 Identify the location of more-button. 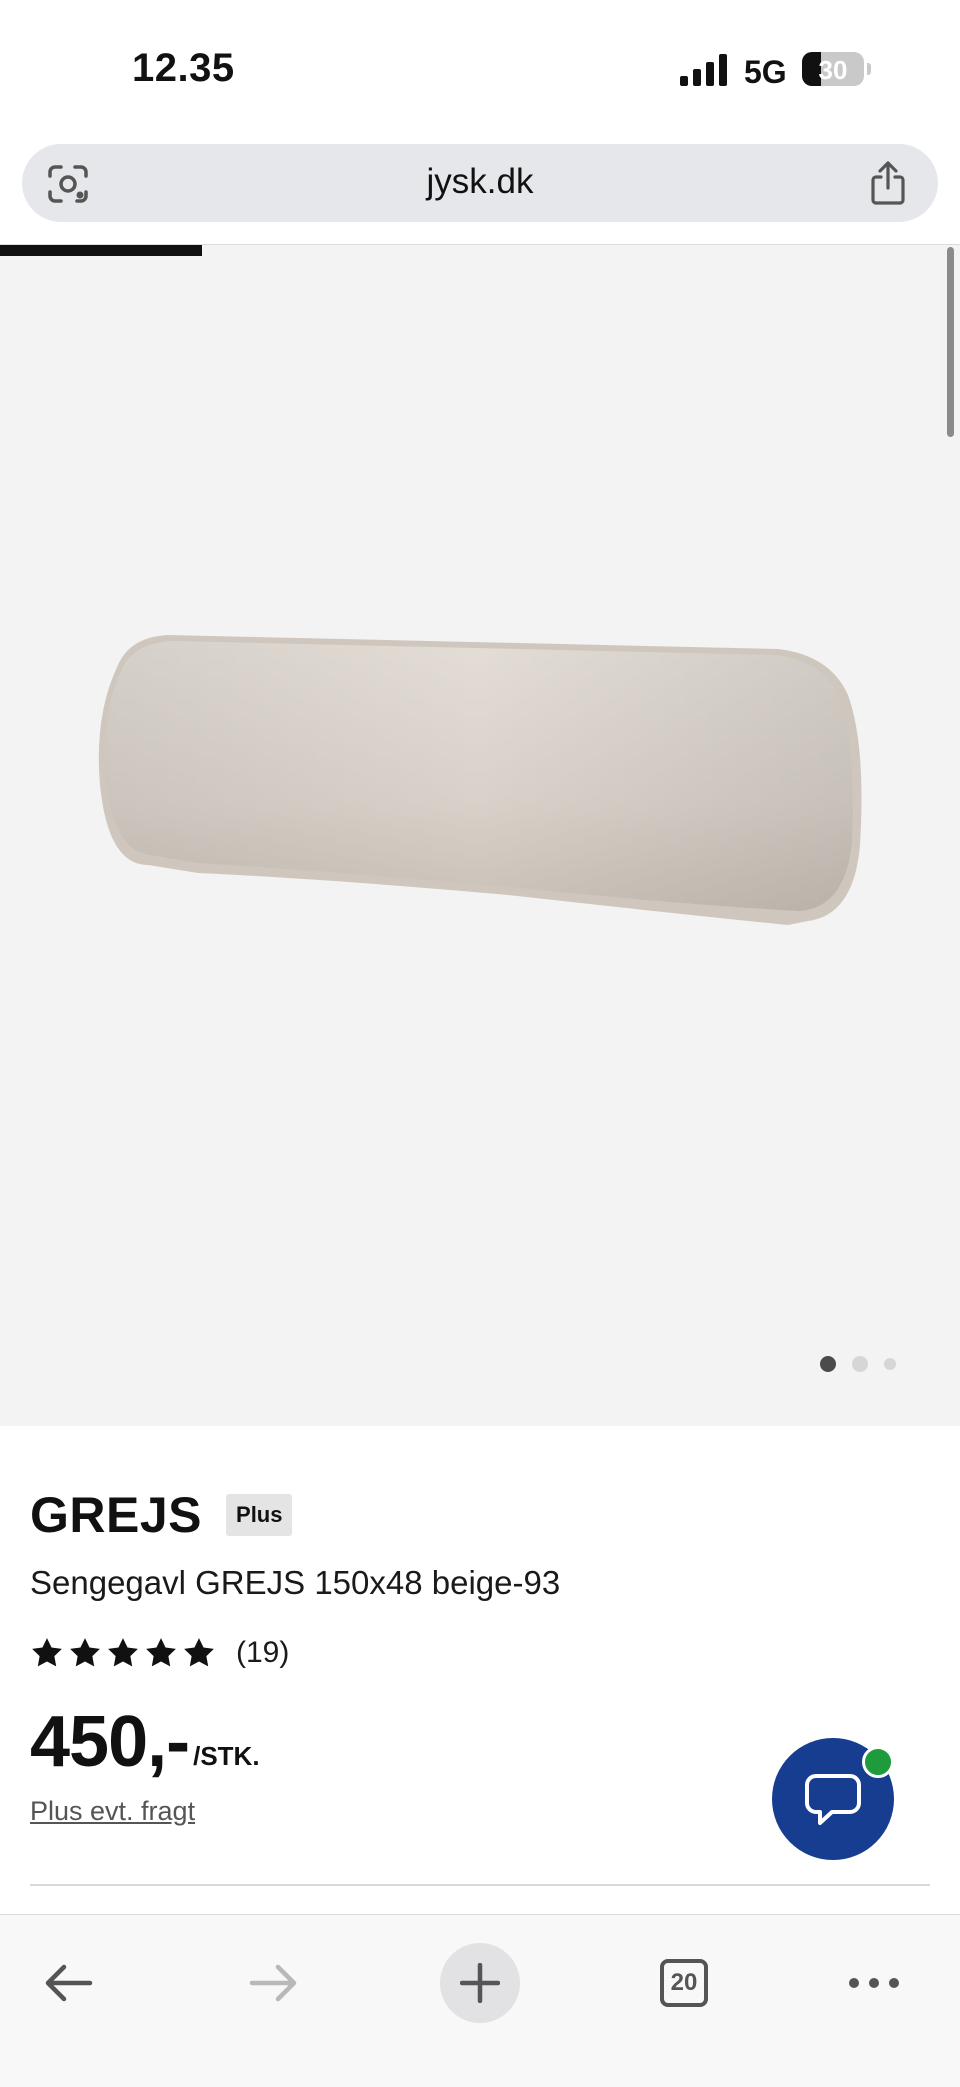
(874, 1983).